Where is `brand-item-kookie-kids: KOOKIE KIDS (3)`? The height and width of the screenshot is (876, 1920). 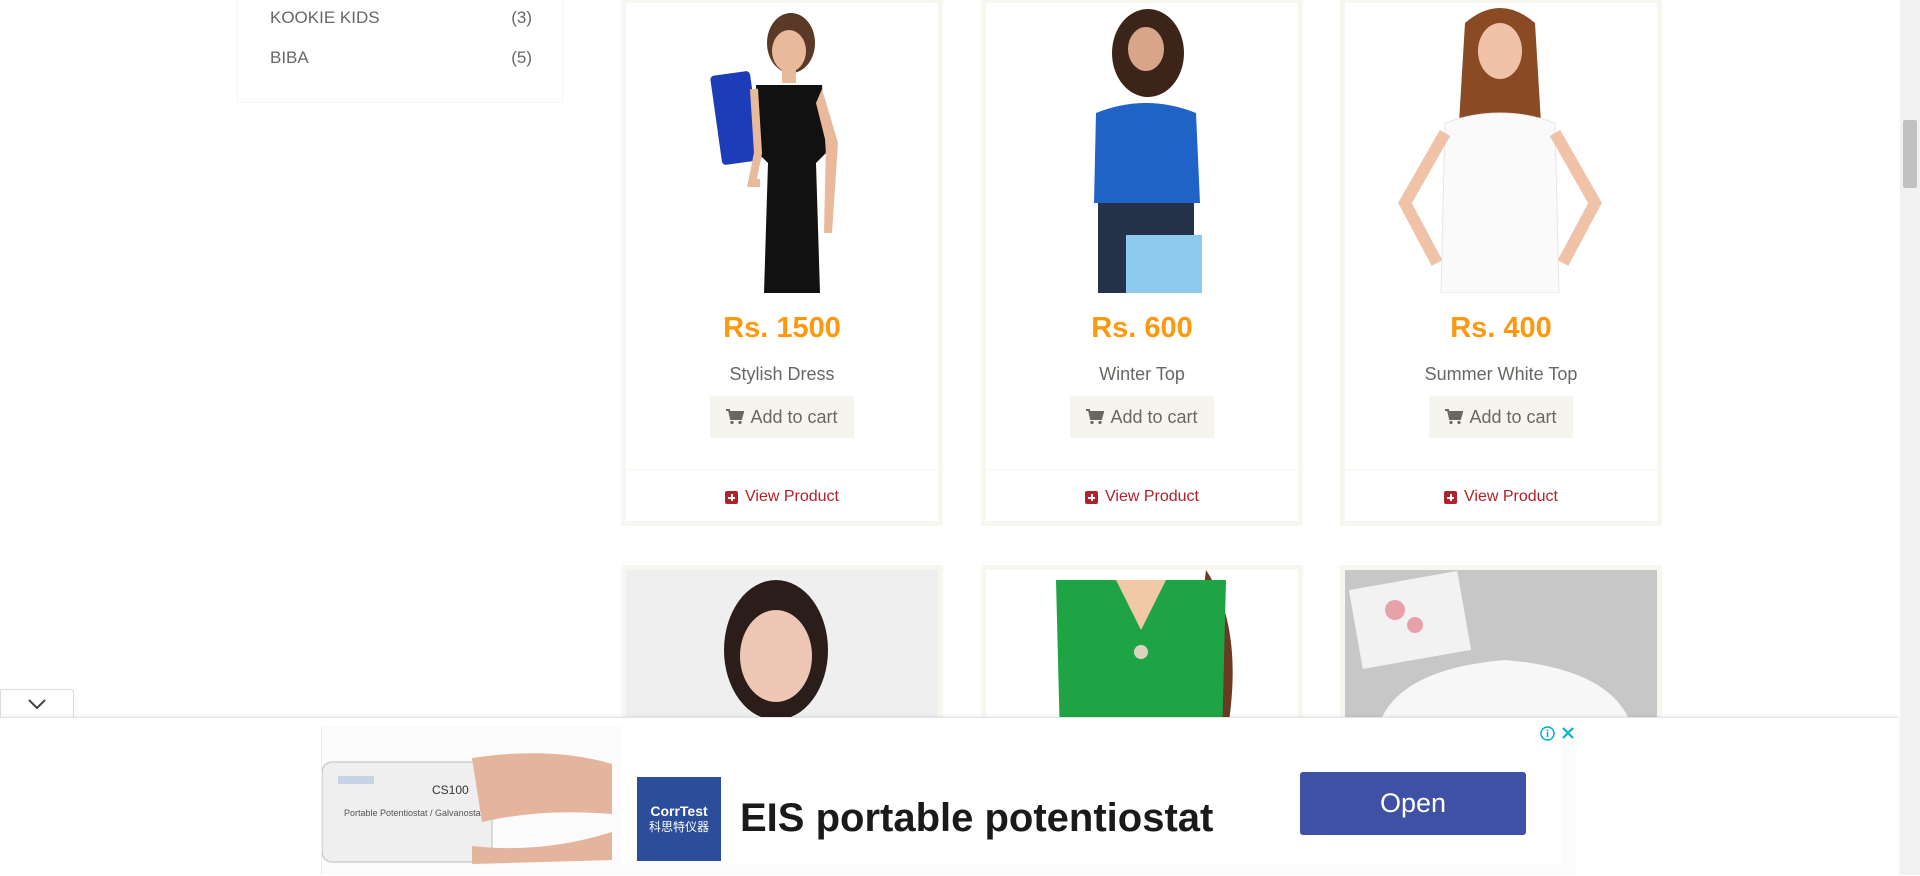
brand-item-kookie-kids: KOOKIE KIDS (3) is located at coordinates (401, 18).